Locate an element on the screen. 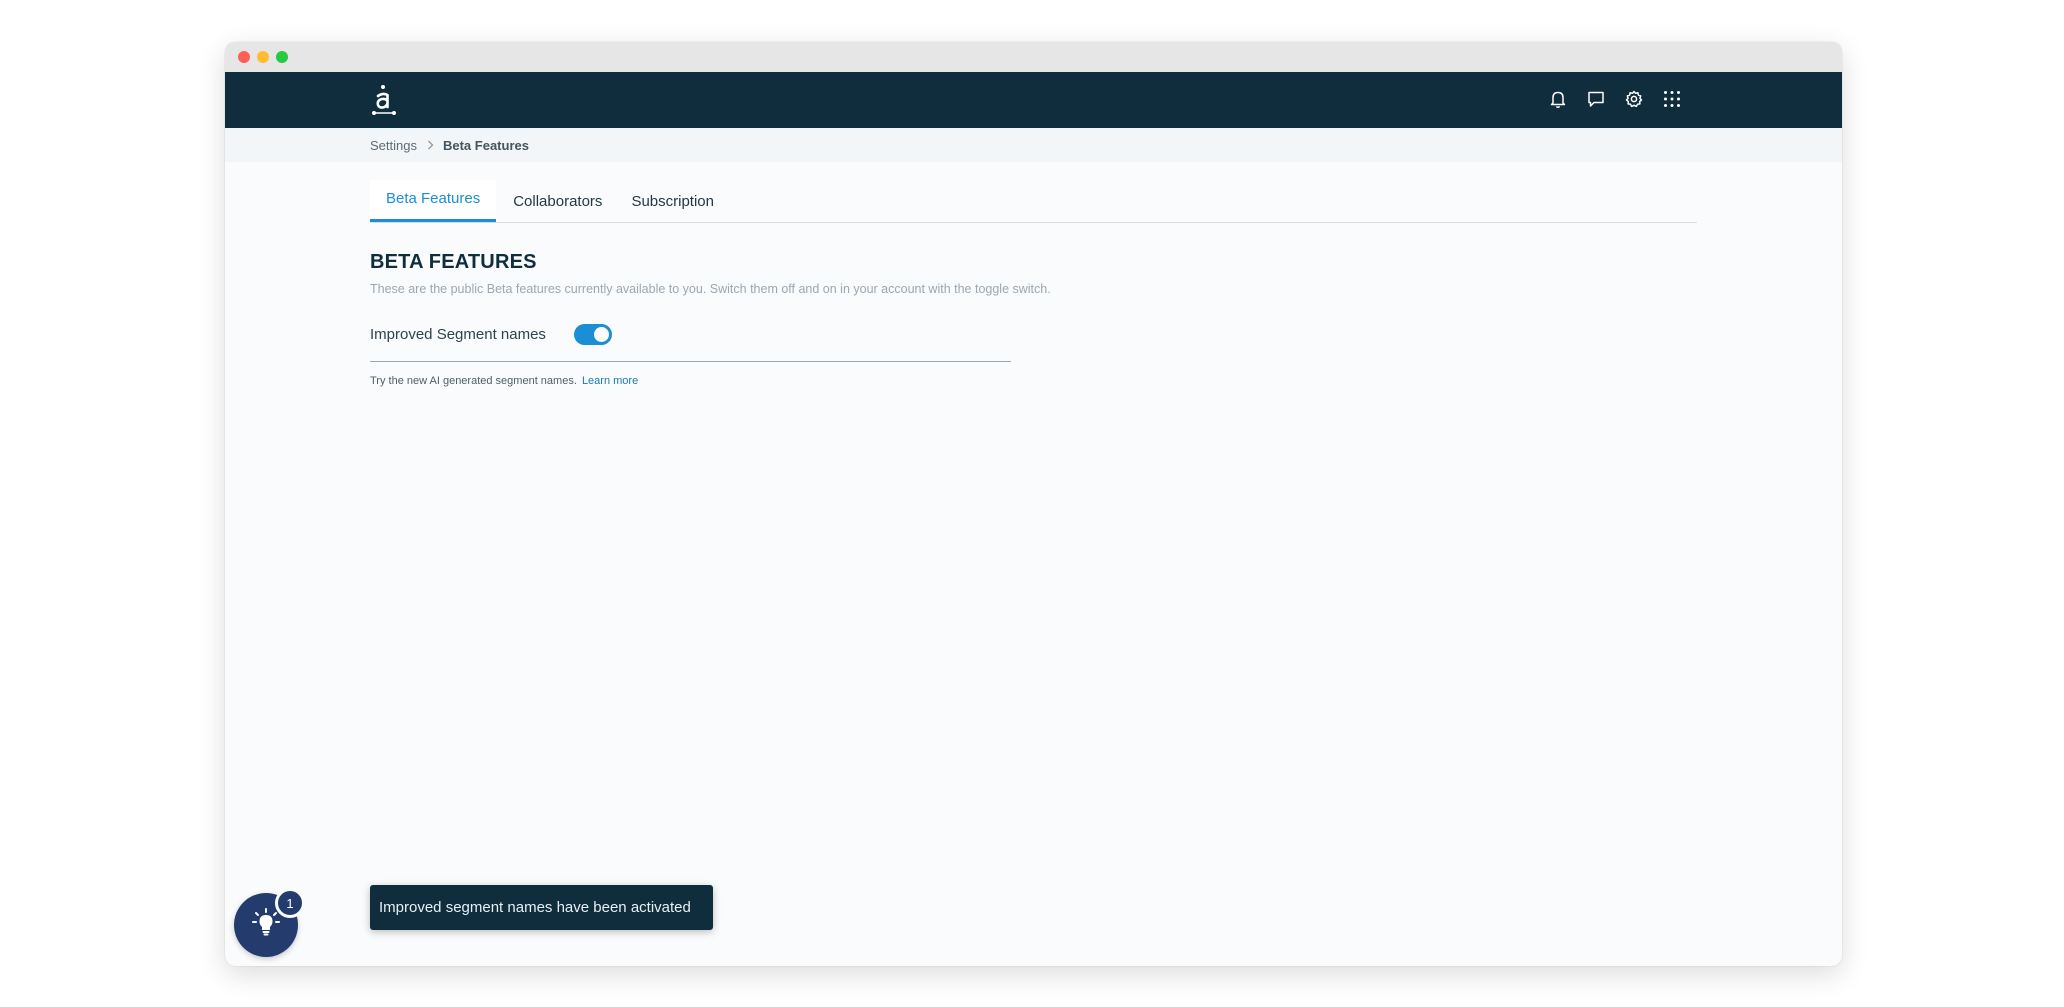 The height and width of the screenshot is (1007, 2064). top-navigation-bar is located at coordinates (1033, 100).